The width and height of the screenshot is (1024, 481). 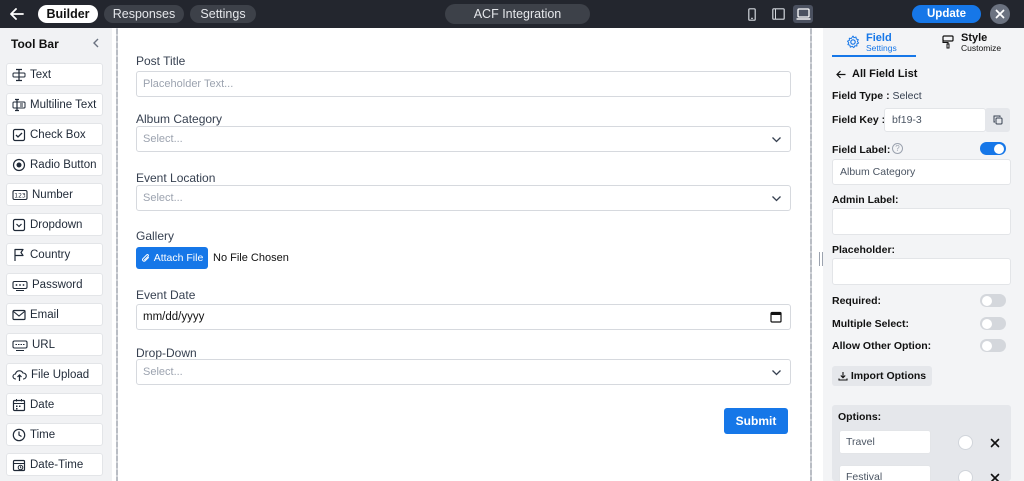 I want to click on option-input: Festival, so click(x=885, y=473).